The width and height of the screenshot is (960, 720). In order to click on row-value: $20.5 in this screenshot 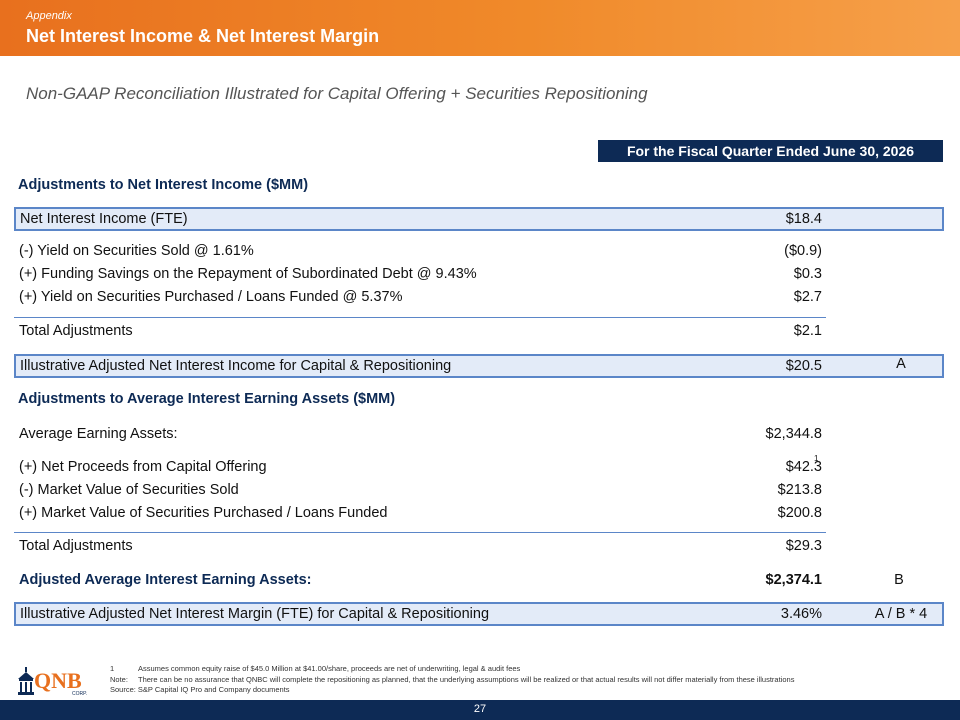, I will do `click(803, 366)`.